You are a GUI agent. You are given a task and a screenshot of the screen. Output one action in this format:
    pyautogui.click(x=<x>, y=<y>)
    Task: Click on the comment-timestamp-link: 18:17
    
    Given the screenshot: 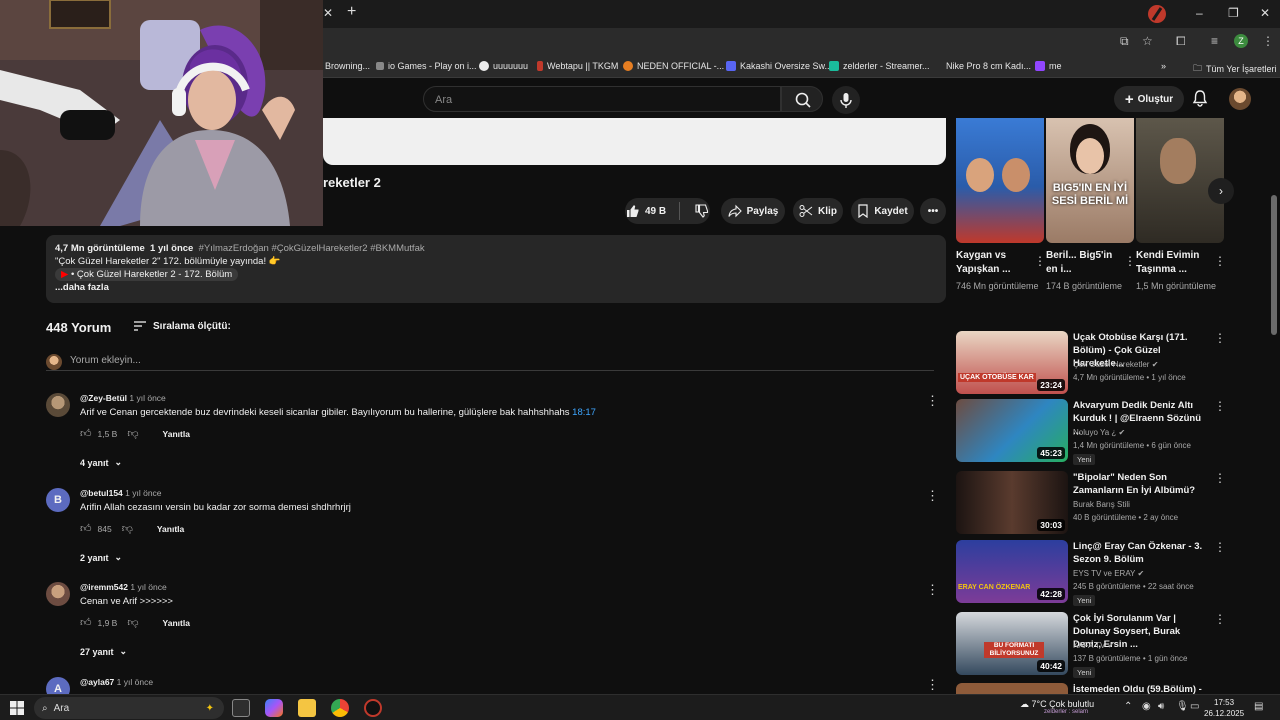 What is the action you would take?
    pyautogui.click(x=584, y=412)
    